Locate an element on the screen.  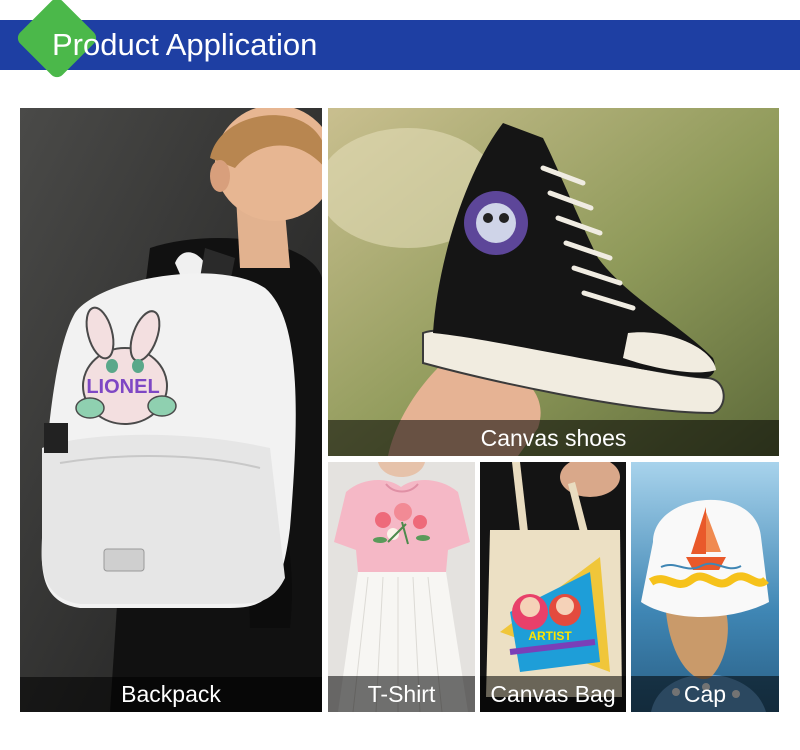
product-tile-tshirt: T-Shirt is located at coordinates (401, 587).